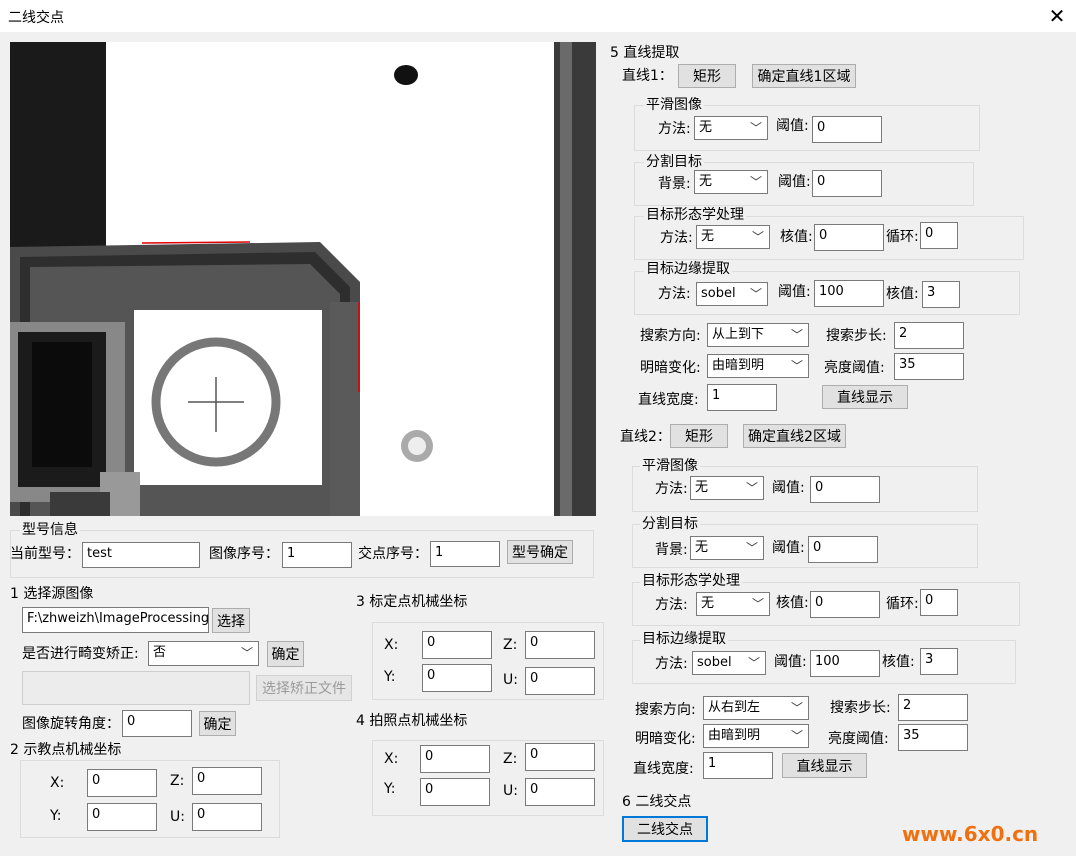 Image resolution: width=1076 pixels, height=856 pixels. I want to click on line2-smooth-thresh-input: 0, so click(845, 489).